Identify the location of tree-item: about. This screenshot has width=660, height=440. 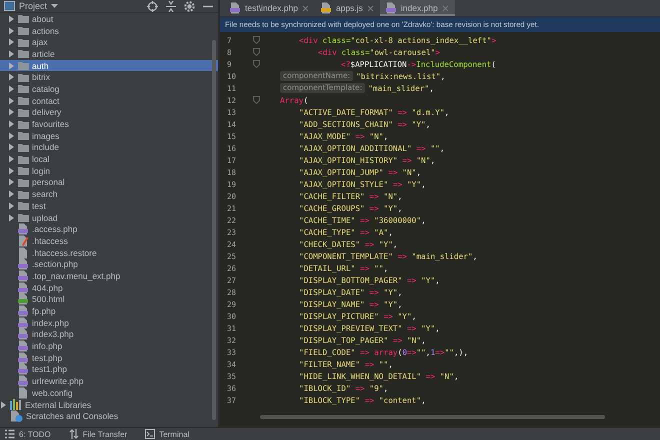
(109, 19).